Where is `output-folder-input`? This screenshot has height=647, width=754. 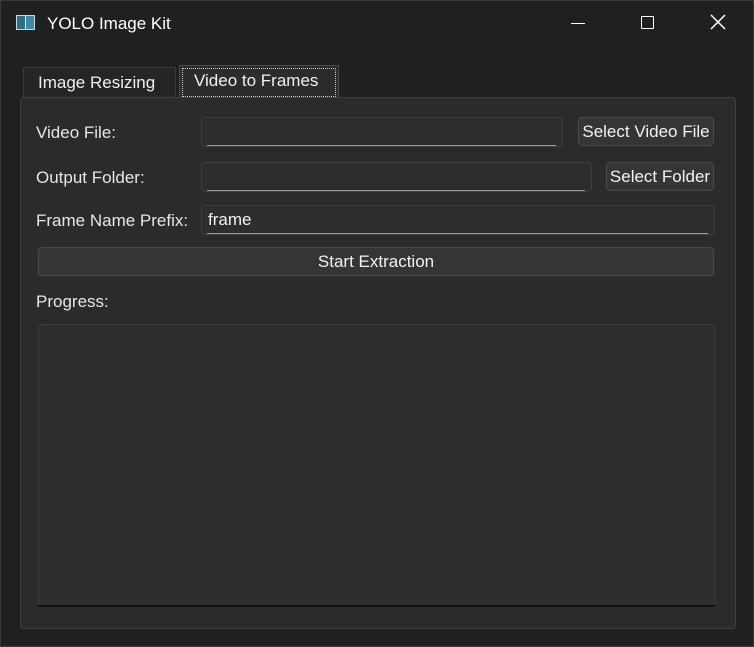
output-folder-input is located at coordinates (396, 177).